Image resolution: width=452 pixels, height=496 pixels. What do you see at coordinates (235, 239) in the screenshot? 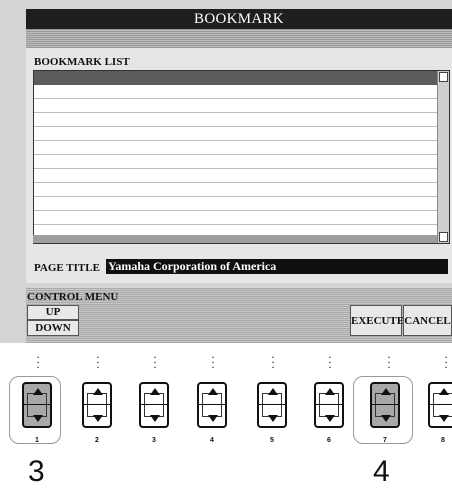
I see `list-bottom-strip` at bounding box center [235, 239].